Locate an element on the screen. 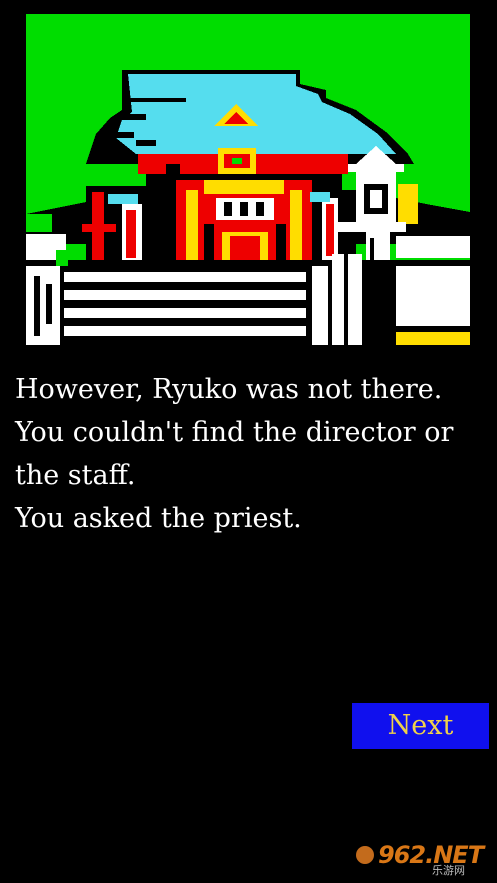 The image size is (497, 883). watermark-logo-icon is located at coordinates (365, 855).